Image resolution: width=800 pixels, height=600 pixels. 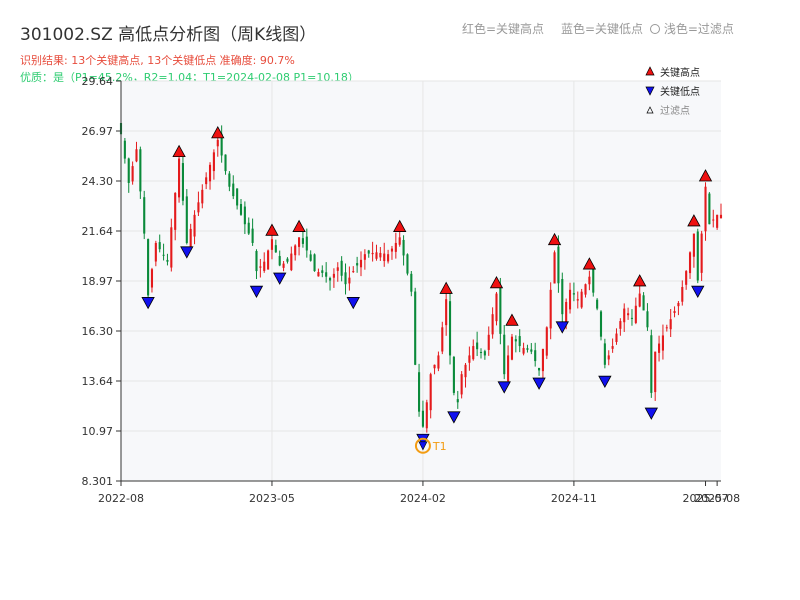 What do you see at coordinates (98, 381) in the screenshot?
I see `y-tick-label: 13.64` at bounding box center [98, 381].